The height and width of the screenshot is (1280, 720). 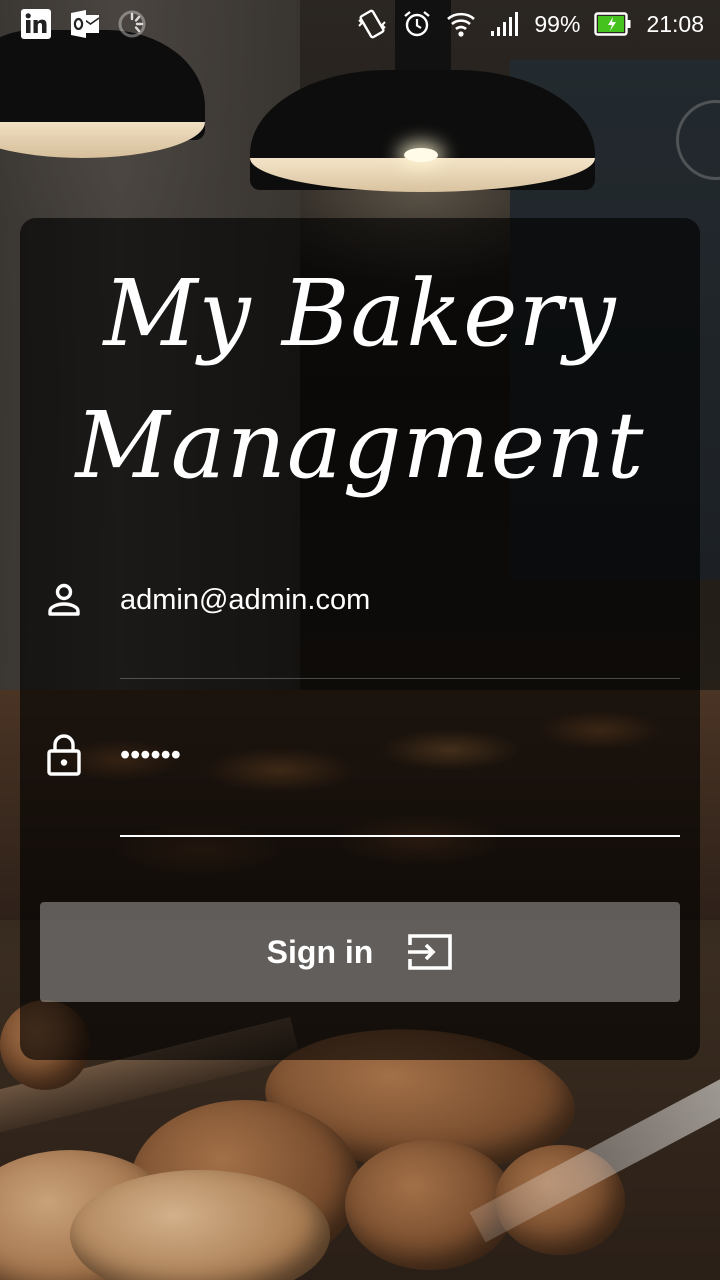 What do you see at coordinates (85, 24) in the screenshot?
I see `outlook-icon` at bounding box center [85, 24].